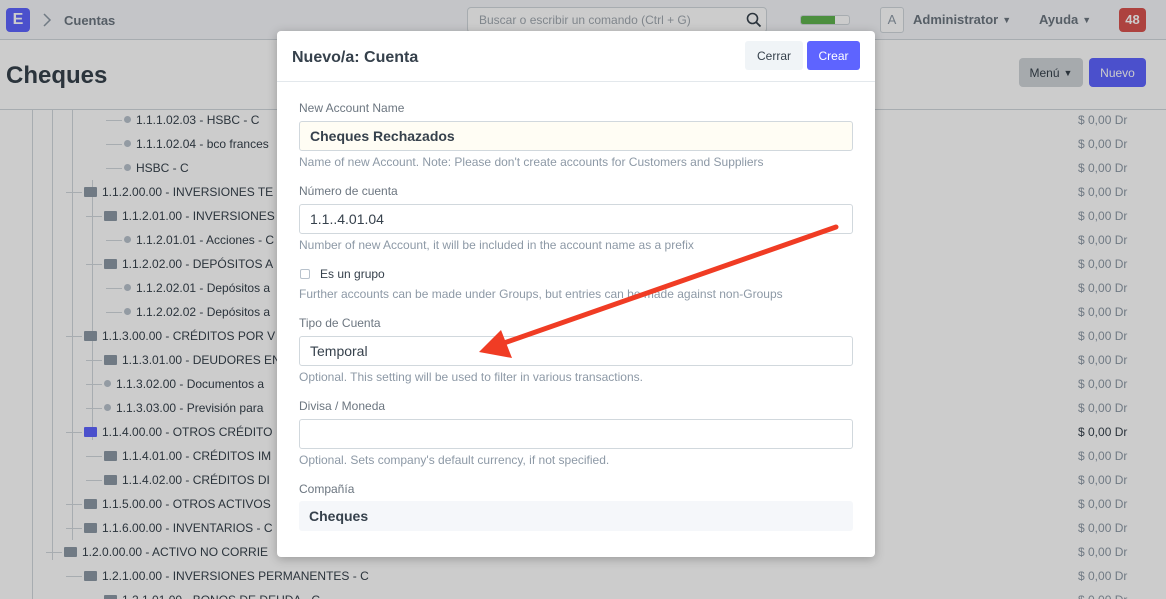 Image resolution: width=1166 pixels, height=599 pixels. I want to click on company-value: Cheques, so click(576, 516).